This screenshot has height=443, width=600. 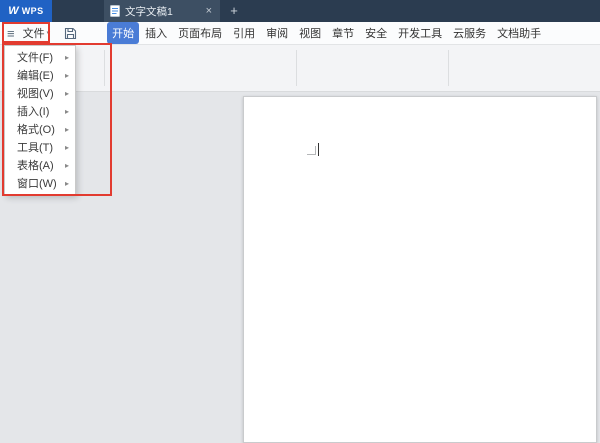 What do you see at coordinates (311, 150) in the screenshot?
I see `margin-corner-mark` at bounding box center [311, 150].